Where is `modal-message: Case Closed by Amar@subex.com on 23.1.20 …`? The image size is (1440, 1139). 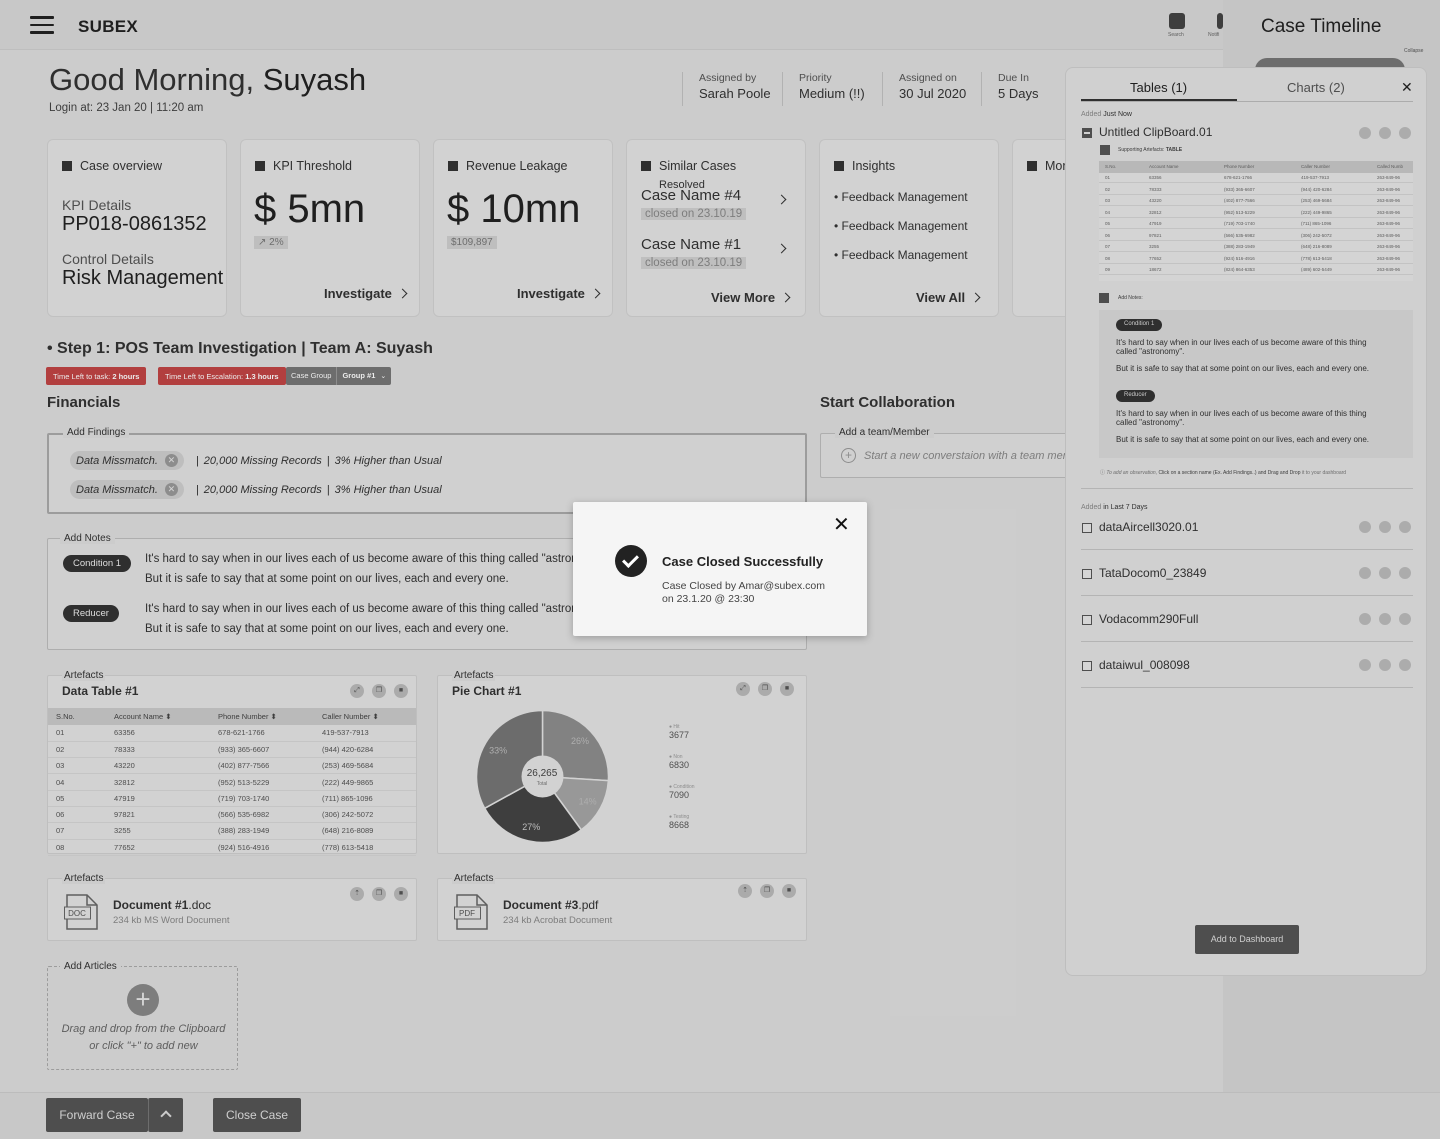 modal-message: Case Closed by Amar@subex.com on 23.1.20 … is located at coordinates (743, 593).